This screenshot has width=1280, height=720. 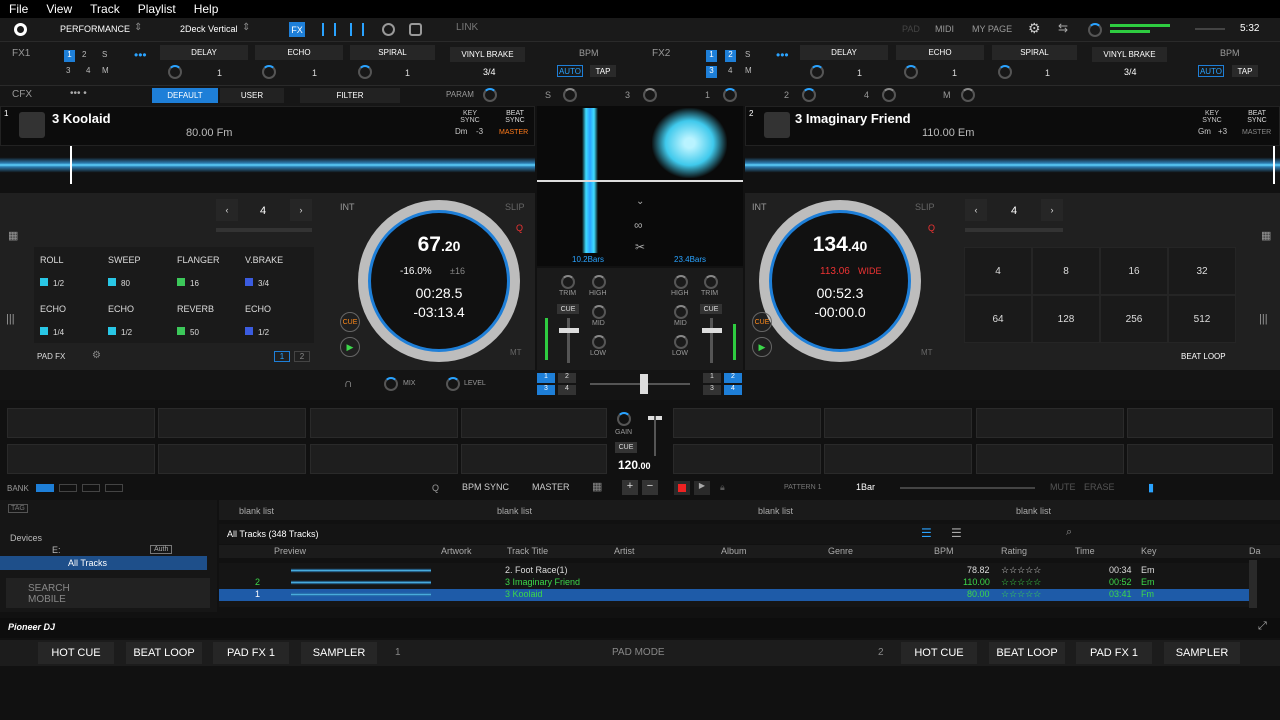 What do you see at coordinates (20, 29) in the screenshot?
I see `rekordbox-logo-icon` at bounding box center [20, 29].